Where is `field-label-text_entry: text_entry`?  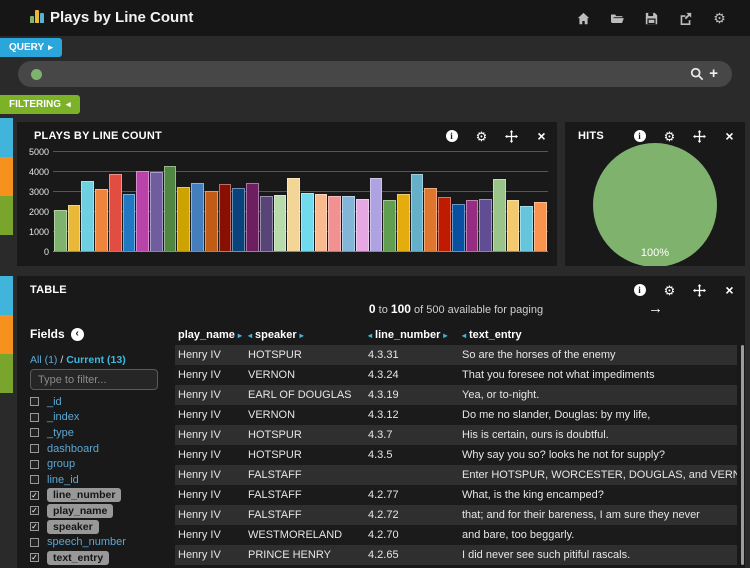 field-label-text_entry: text_entry is located at coordinates (78, 557).